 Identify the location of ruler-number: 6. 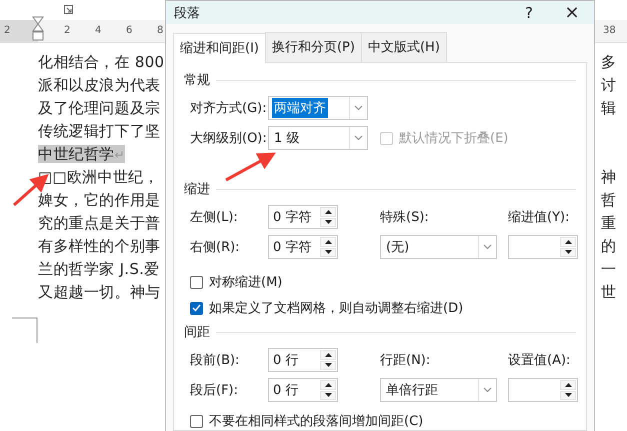
(129, 30).